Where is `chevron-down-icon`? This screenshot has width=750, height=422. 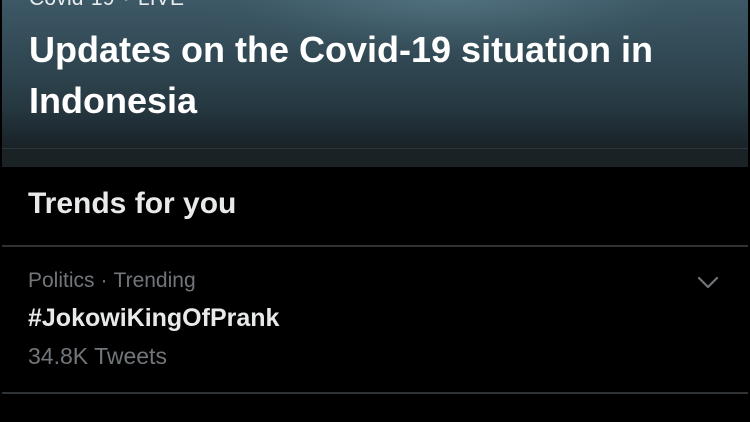
chevron-down-icon is located at coordinates (708, 283).